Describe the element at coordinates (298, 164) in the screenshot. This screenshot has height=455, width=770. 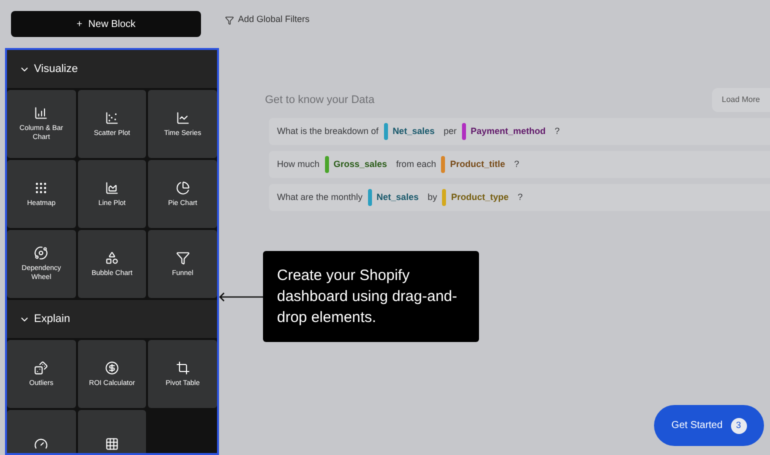
I see `question-text: How much` at that location.